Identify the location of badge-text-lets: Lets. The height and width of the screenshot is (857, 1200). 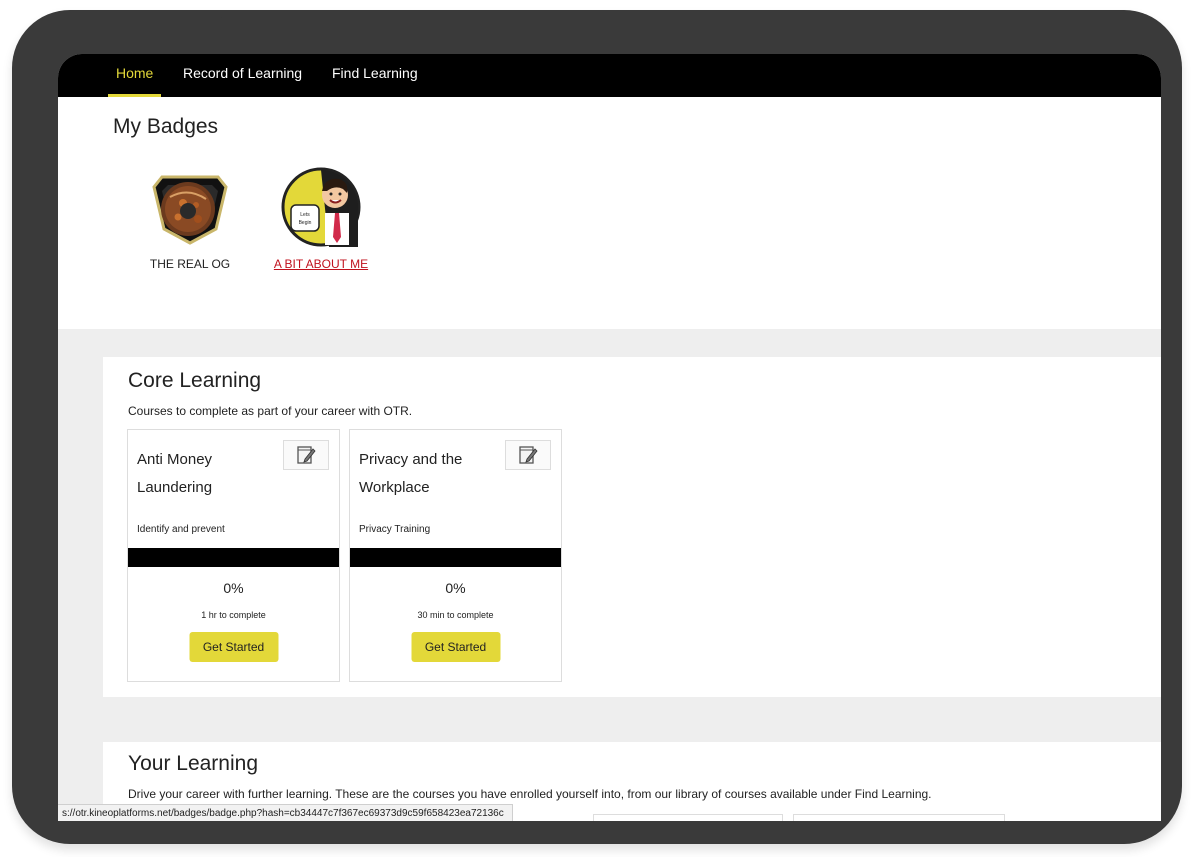
(305, 215).